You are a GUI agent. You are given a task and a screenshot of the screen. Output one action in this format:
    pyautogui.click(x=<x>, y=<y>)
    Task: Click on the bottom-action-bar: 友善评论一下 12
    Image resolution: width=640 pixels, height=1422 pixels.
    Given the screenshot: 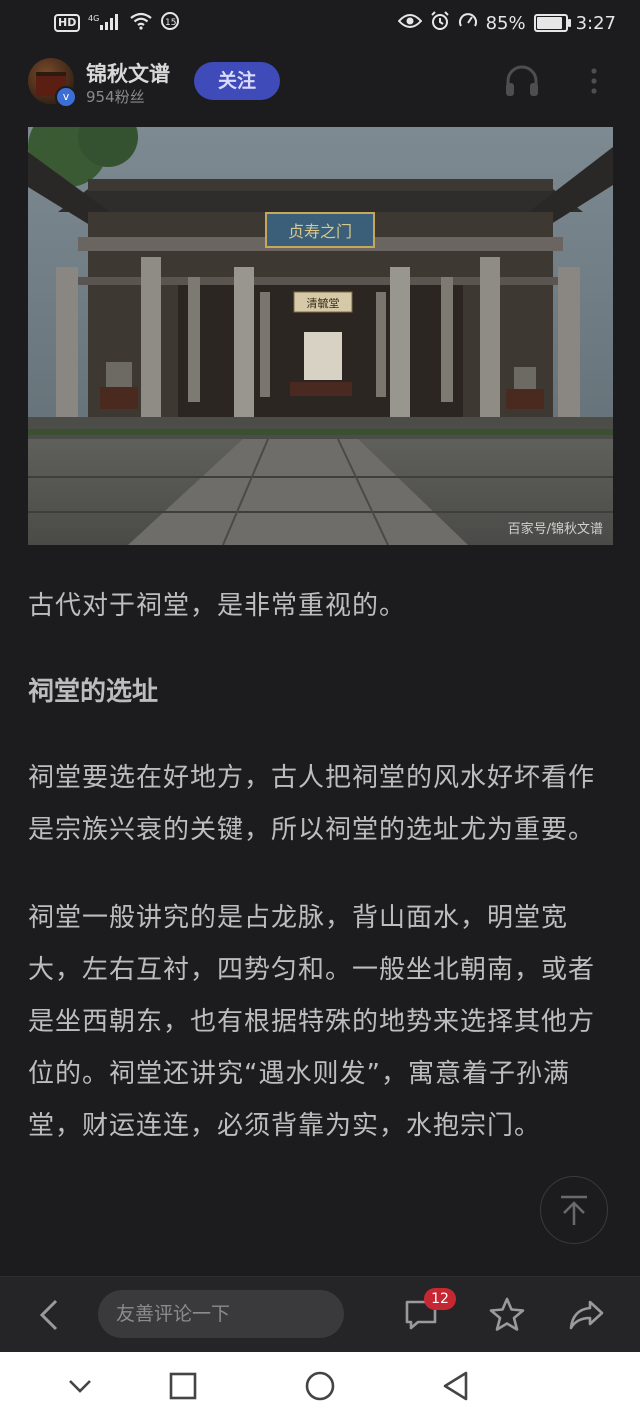 What is the action you would take?
    pyautogui.click(x=320, y=1314)
    